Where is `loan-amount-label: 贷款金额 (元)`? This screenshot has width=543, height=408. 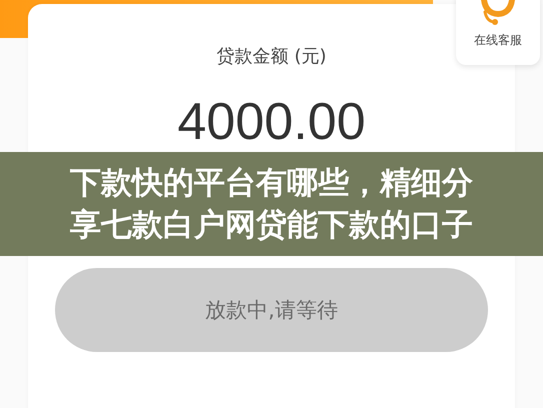
loan-amount-label: 贷款金额 (元) is located at coordinates (271, 56).